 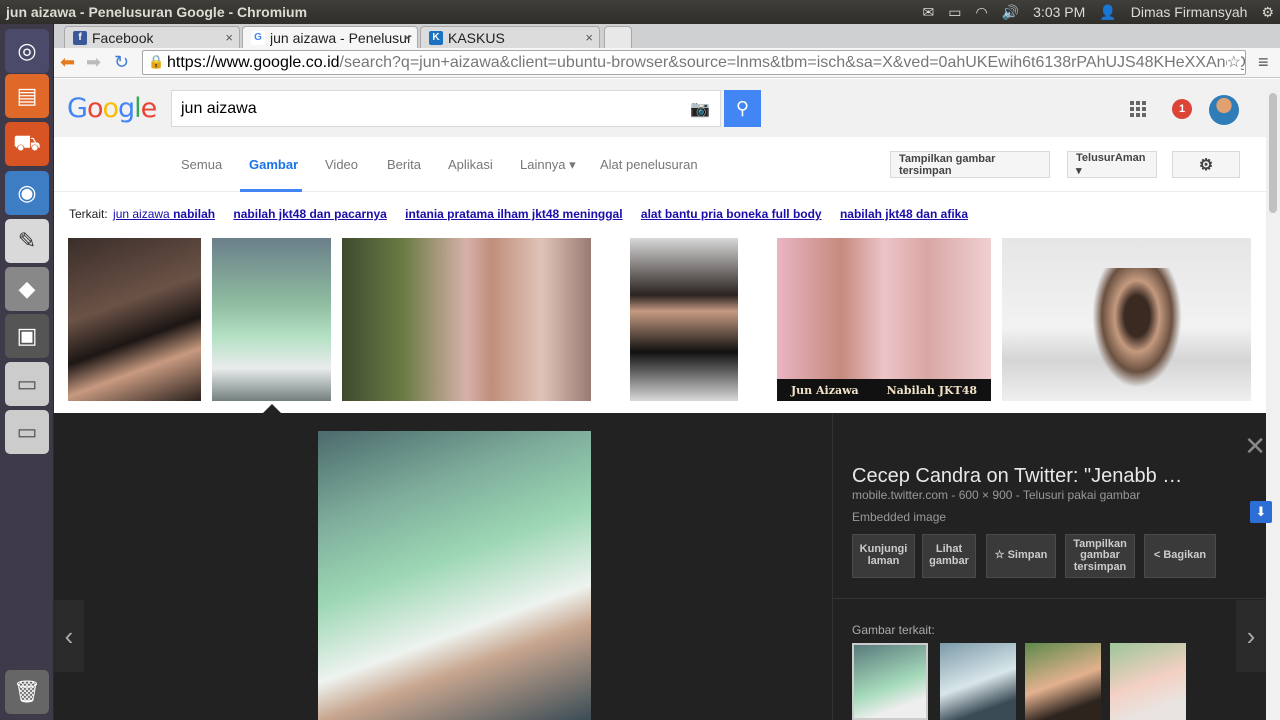 I want to click on tab-all: Semua, so click(x=201, y=164).